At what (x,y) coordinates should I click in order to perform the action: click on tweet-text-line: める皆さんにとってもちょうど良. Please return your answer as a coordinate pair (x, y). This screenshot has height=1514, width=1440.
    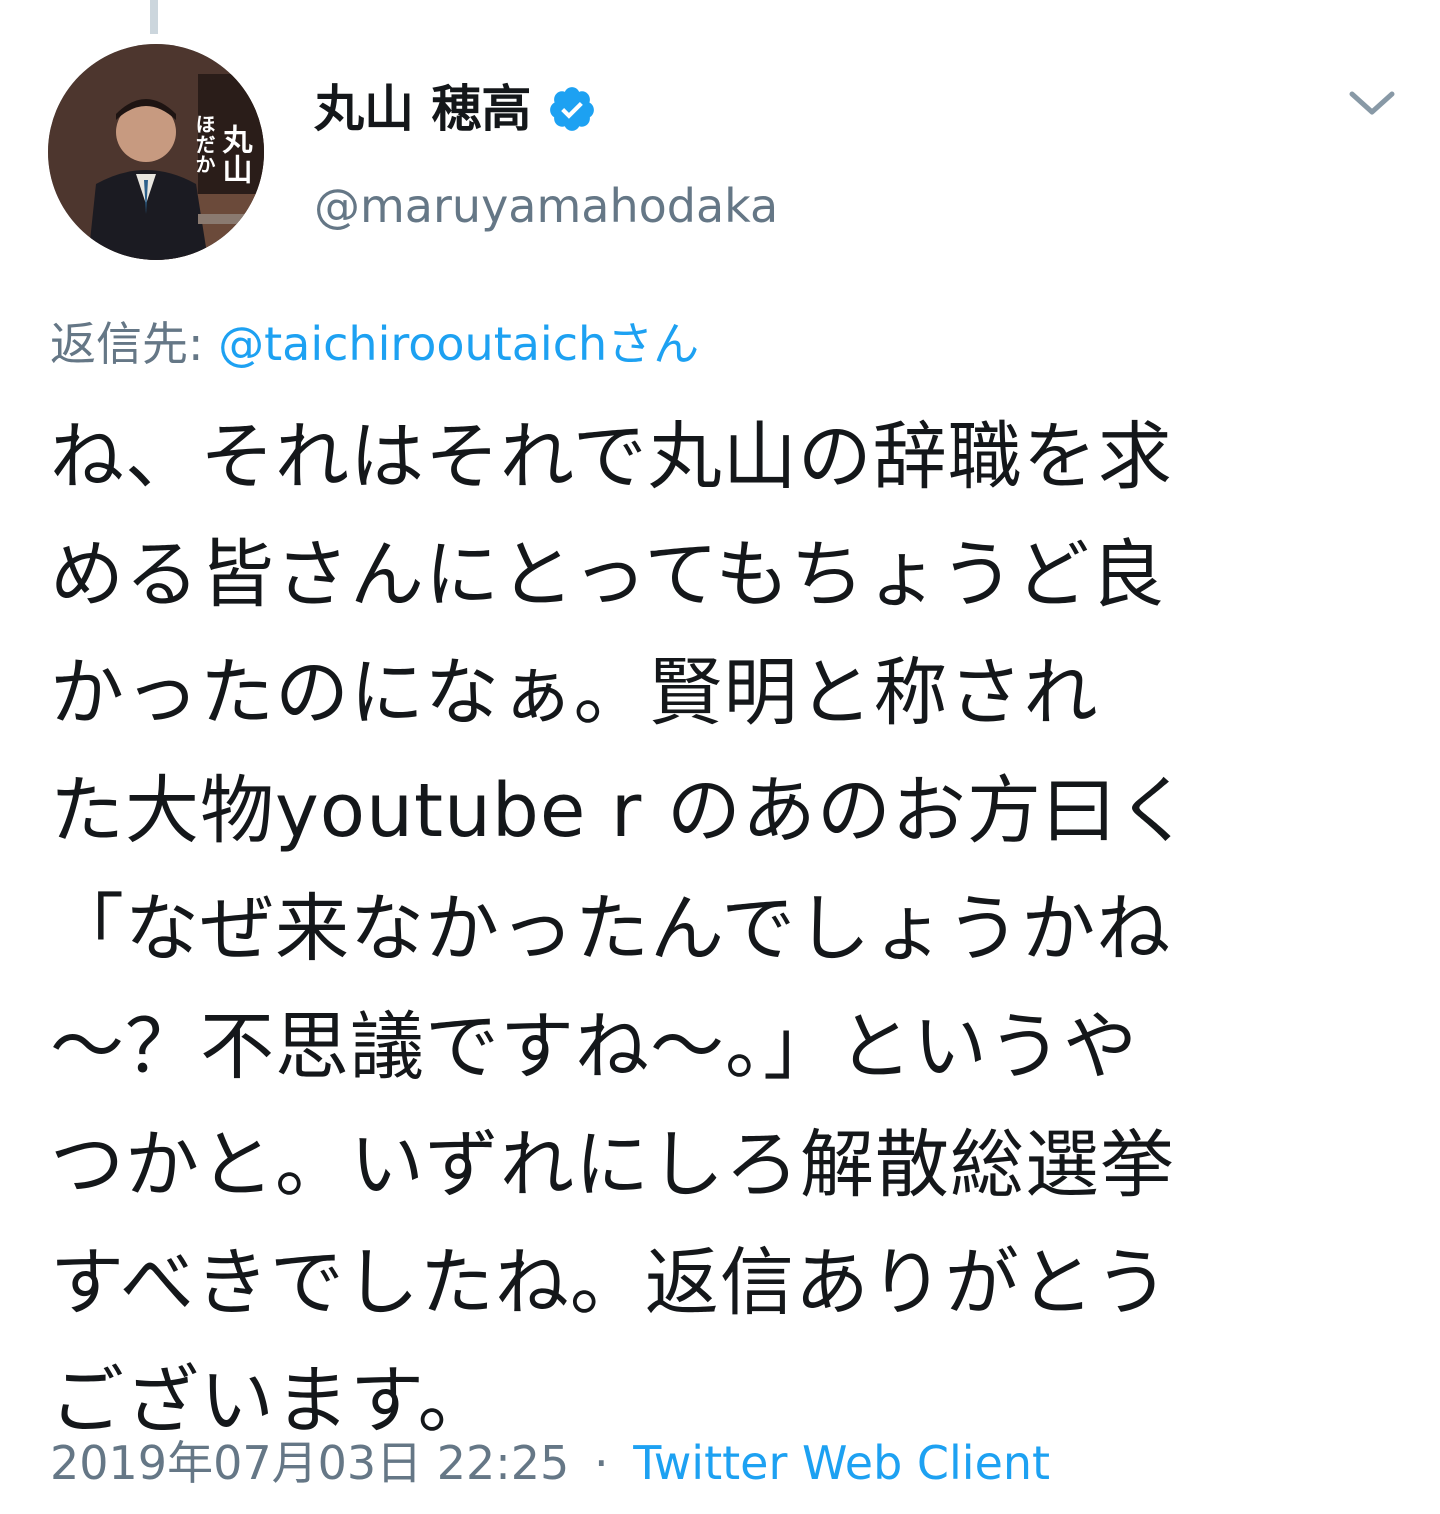
    Looking at the image, I should click on (608, 575).